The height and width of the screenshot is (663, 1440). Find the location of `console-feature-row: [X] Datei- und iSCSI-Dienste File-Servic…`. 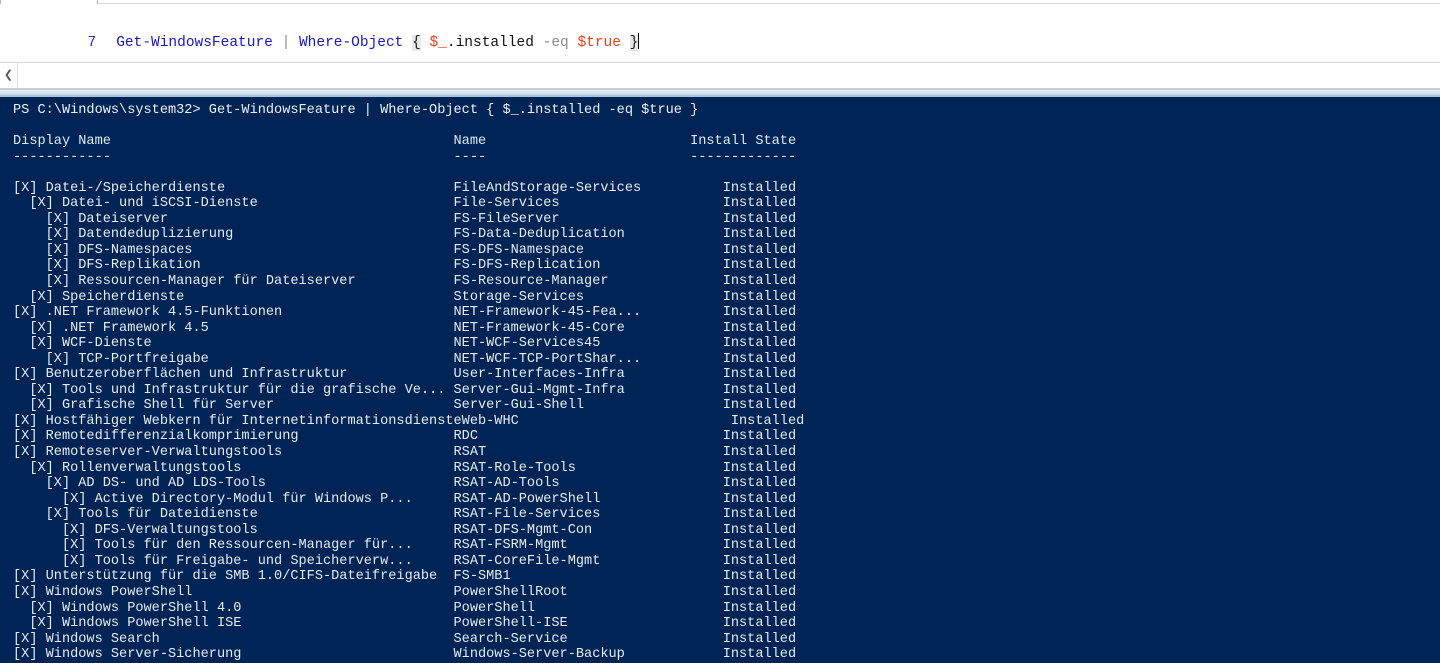

console-feature-row: [X] Datei- und iSCSI-Dienste File-Servic… is located at coordinates (405, 204).